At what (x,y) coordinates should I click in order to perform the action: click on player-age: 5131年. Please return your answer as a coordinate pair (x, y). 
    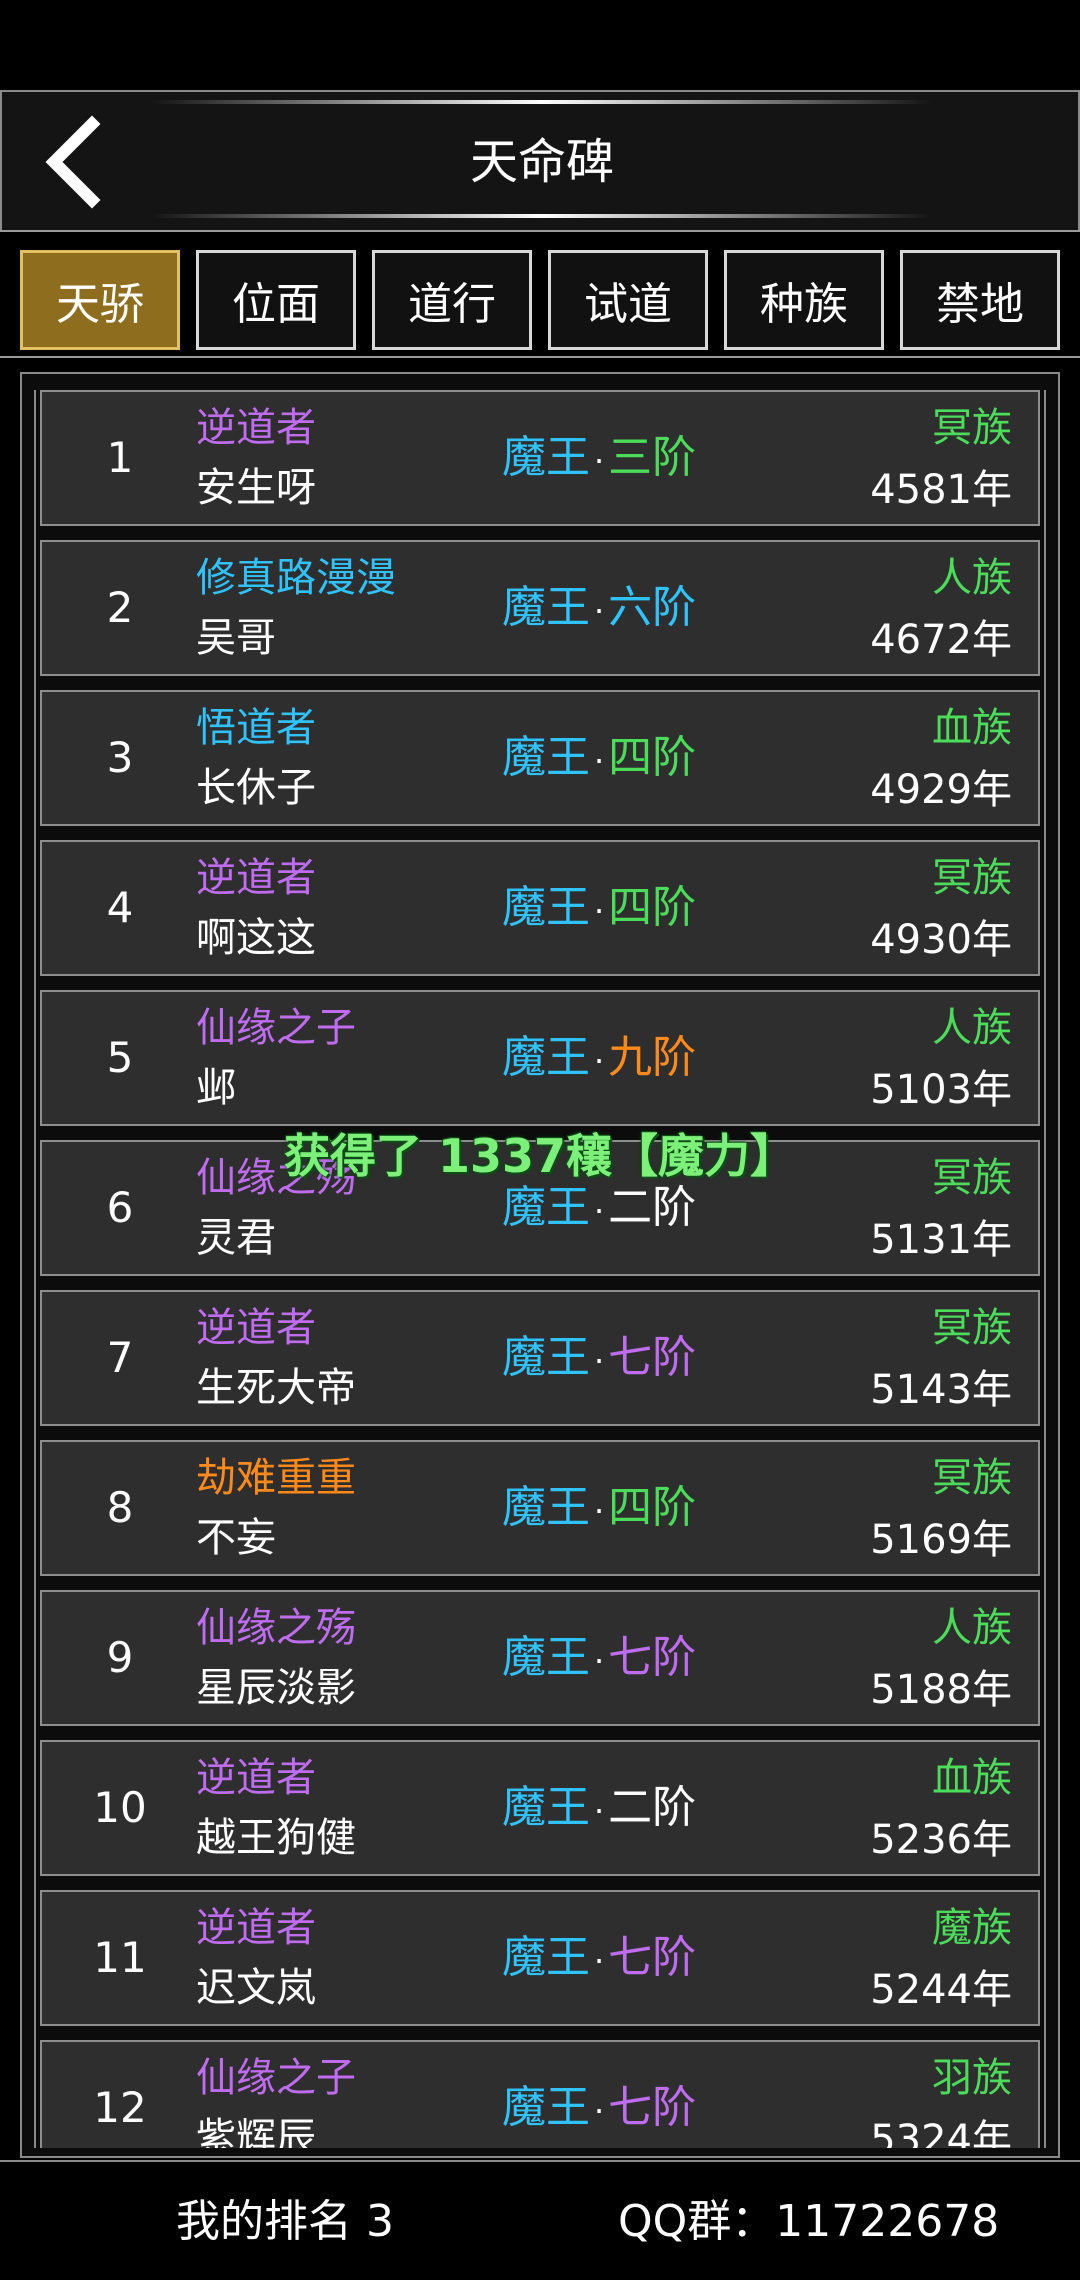
    Looking at the image, I should click on (941, 1240).